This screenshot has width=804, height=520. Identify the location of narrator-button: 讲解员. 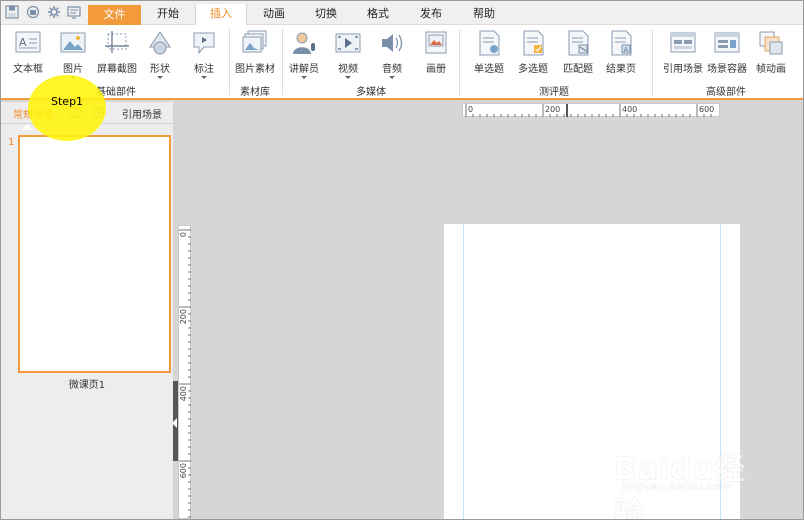
(304, 54).